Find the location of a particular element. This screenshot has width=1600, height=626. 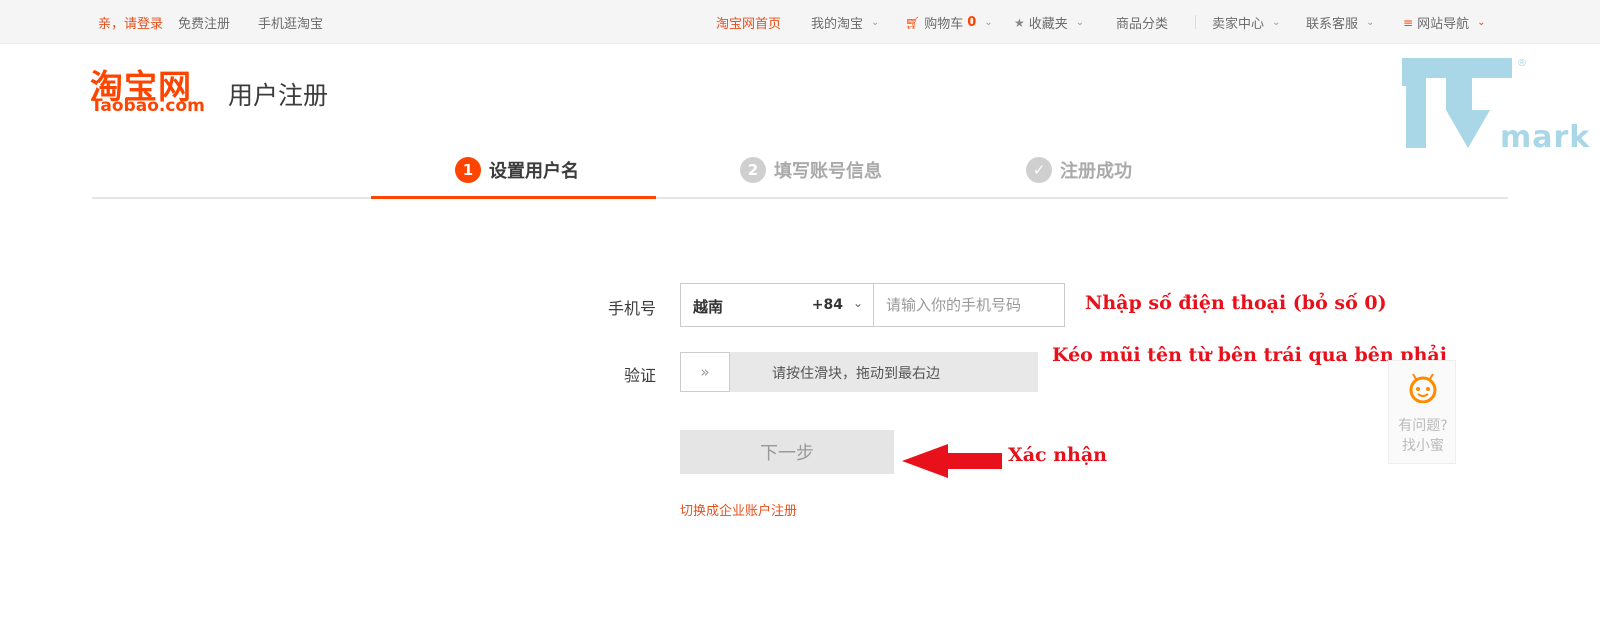

slider-instruction: 请按住滑块，拖动到最右边 is located at coordinates (856, 374).